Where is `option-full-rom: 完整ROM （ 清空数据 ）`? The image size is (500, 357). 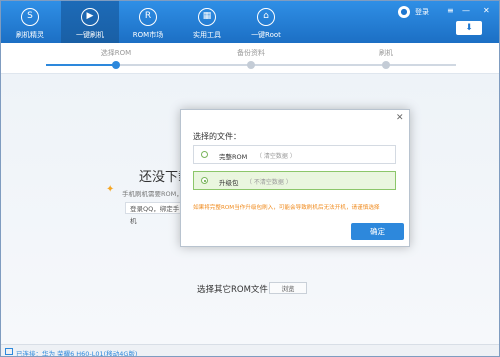 option-full-rom: 完整ROM （ 清空数据 ） is located at coordinates (294, 154).